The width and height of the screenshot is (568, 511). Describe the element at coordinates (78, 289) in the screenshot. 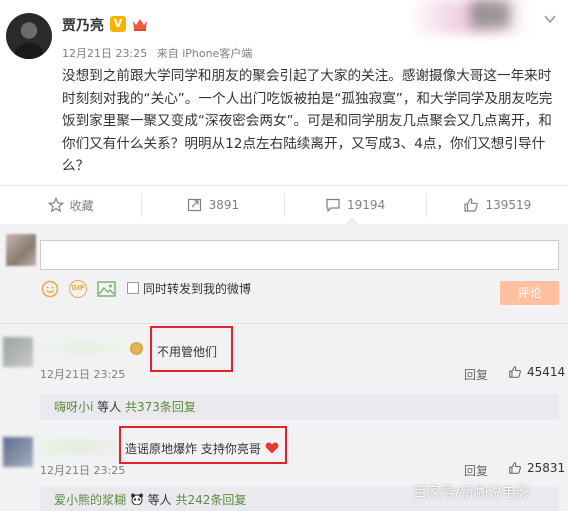

I see `gif-icon: GIF` at that location.